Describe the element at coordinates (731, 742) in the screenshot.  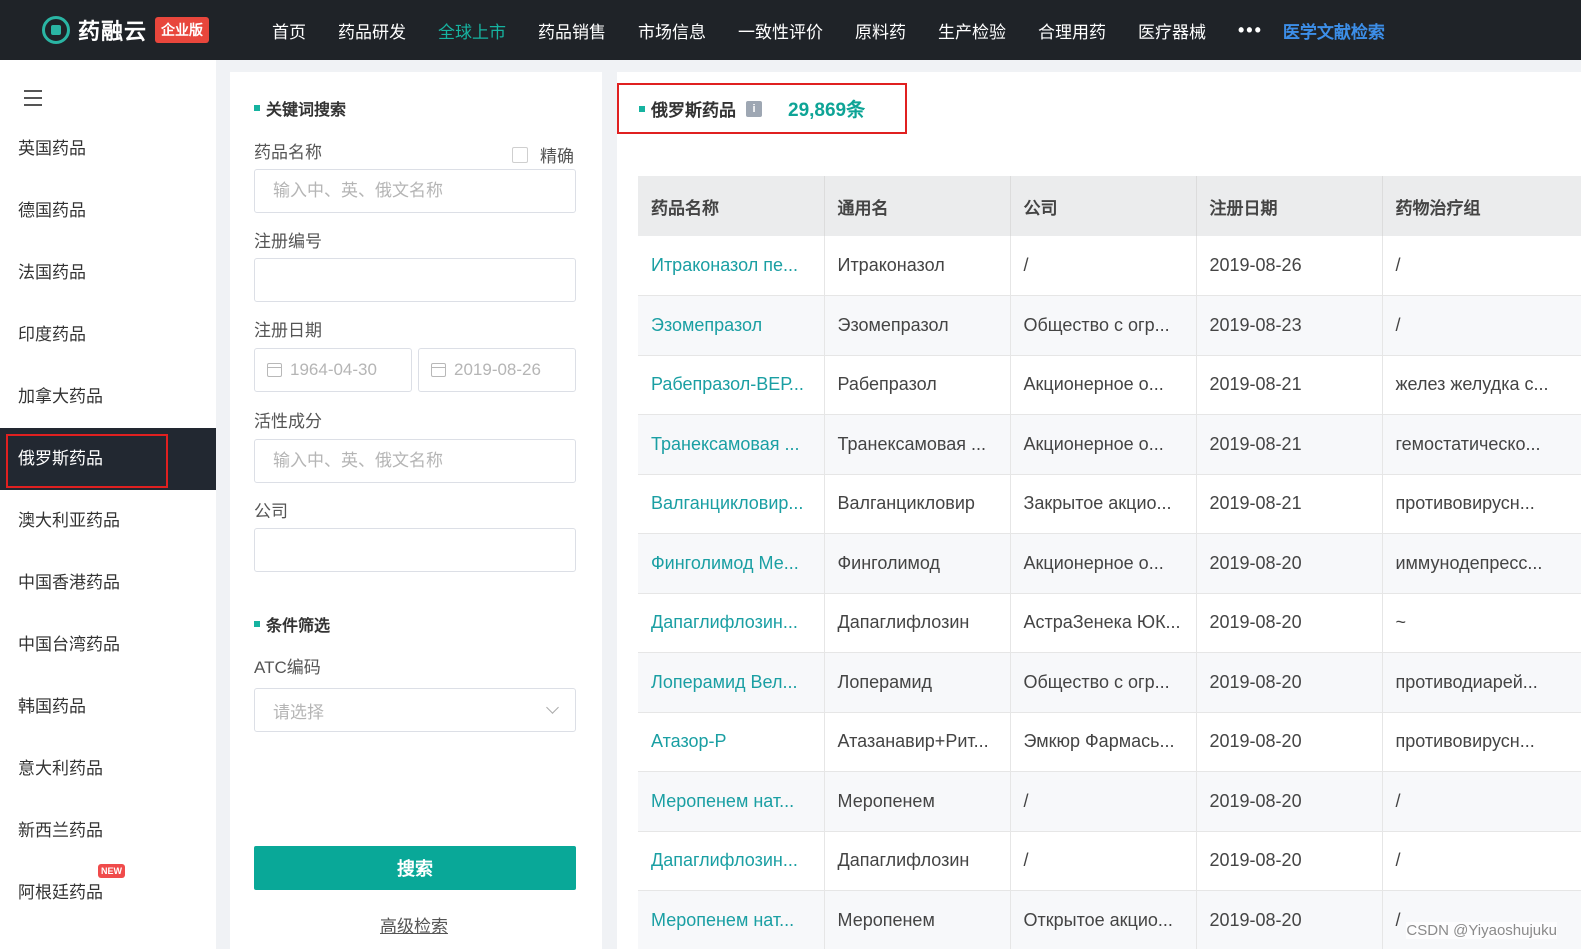
I see `cell-drug-name: Атазор-Р` at that location.